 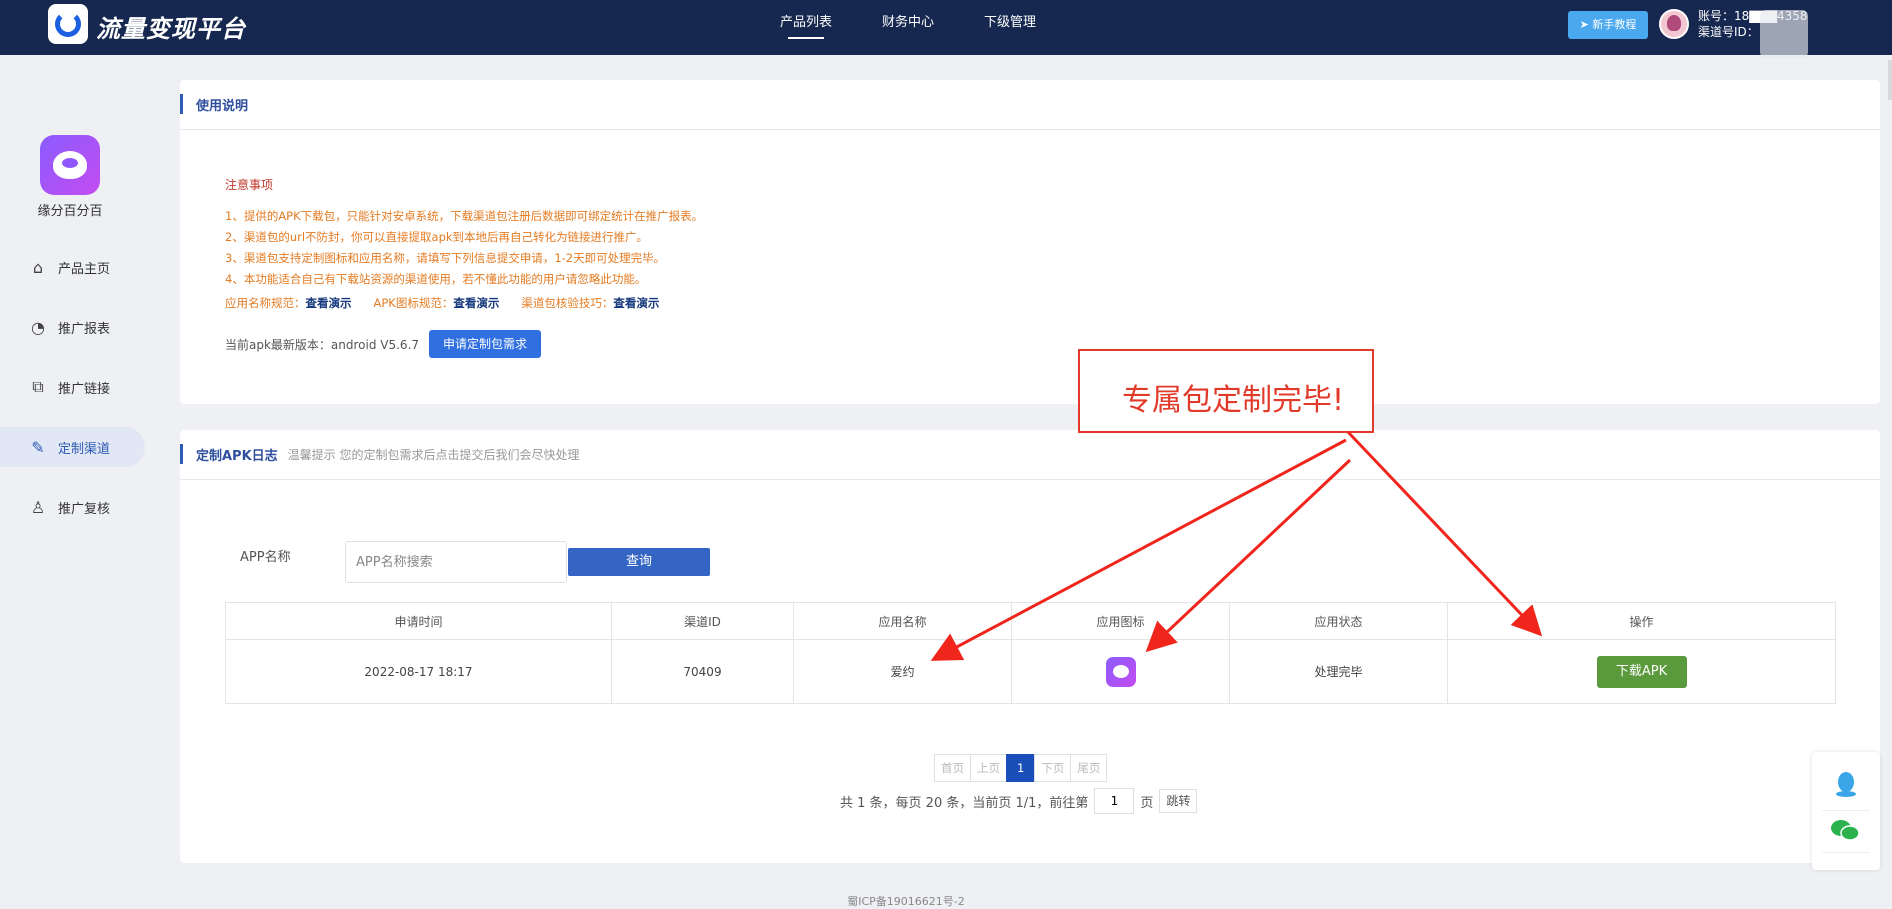 What do you see at coordinates (70, 165) in the screenshot?
I see `app-logo-icon` at bounding box center [70, 165].